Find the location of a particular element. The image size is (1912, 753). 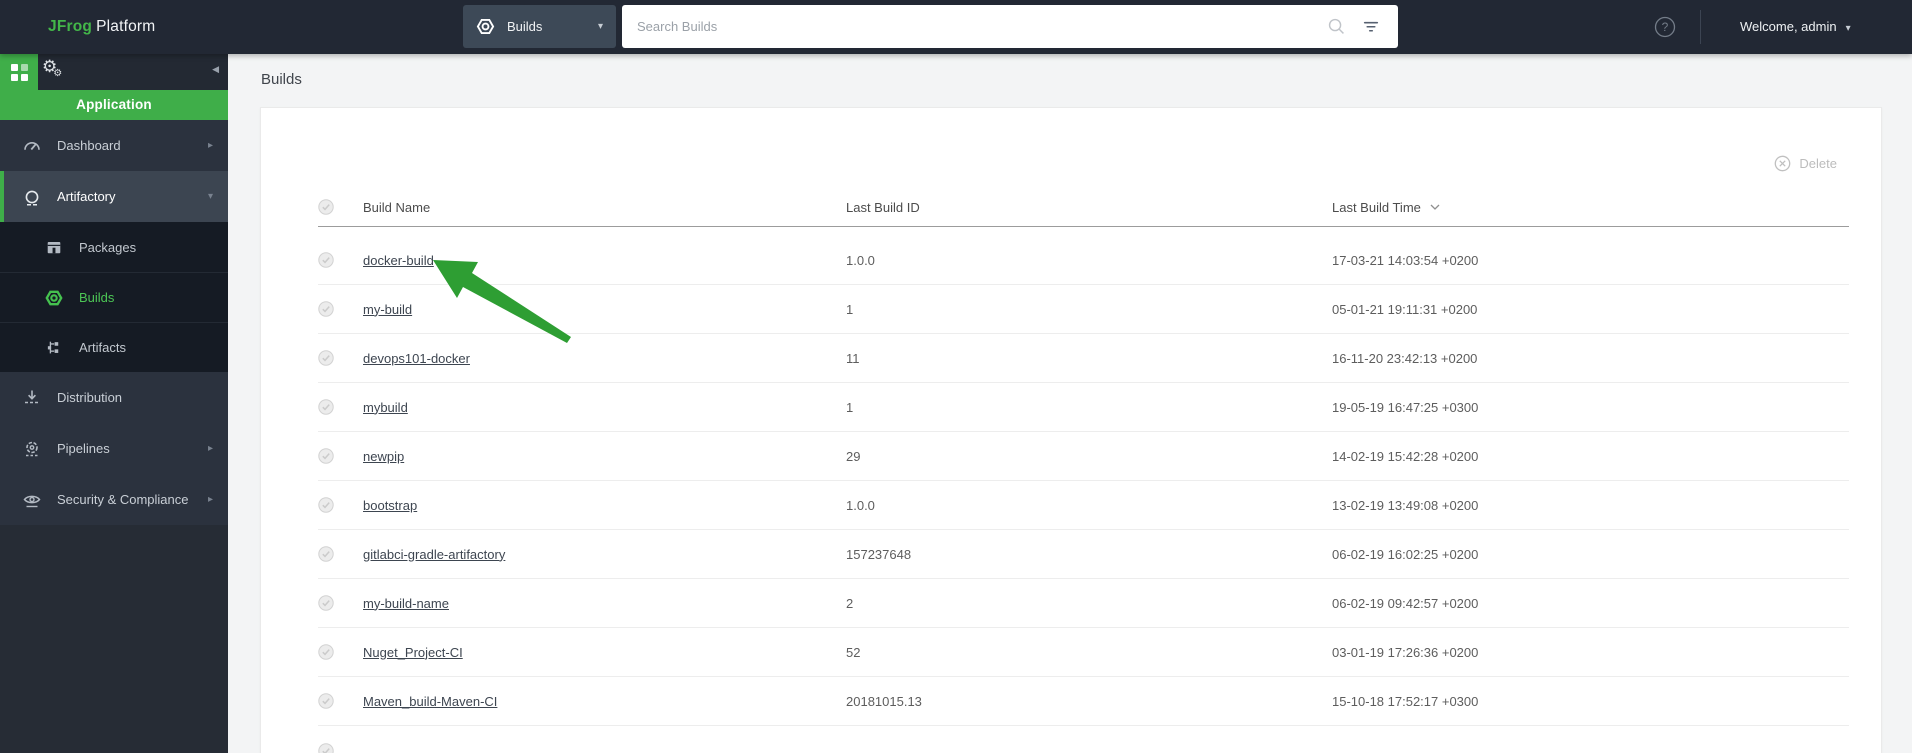

apps-grid-icon is located at coordinates (19, 72).